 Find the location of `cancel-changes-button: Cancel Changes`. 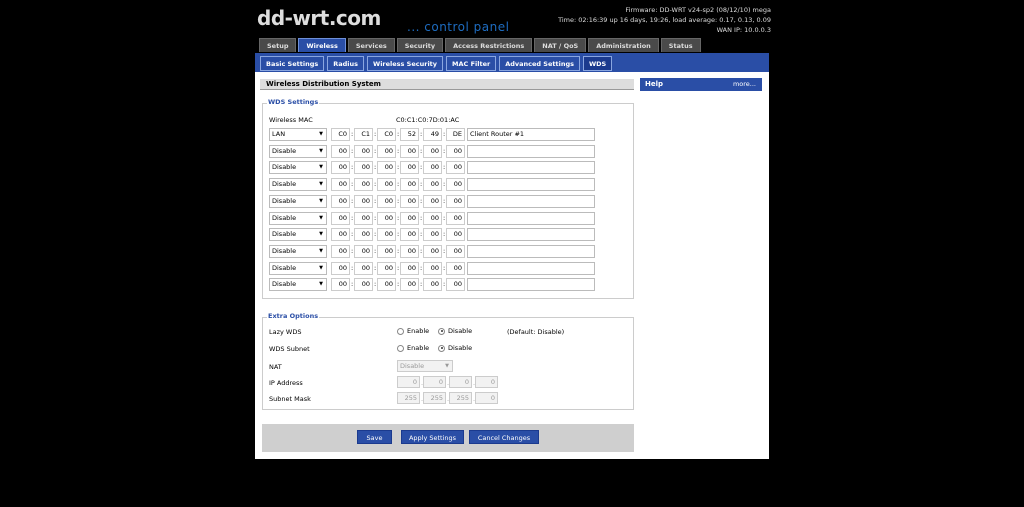

cancel-changes-button: Cancel Changes is located at coordinates (504, 437).